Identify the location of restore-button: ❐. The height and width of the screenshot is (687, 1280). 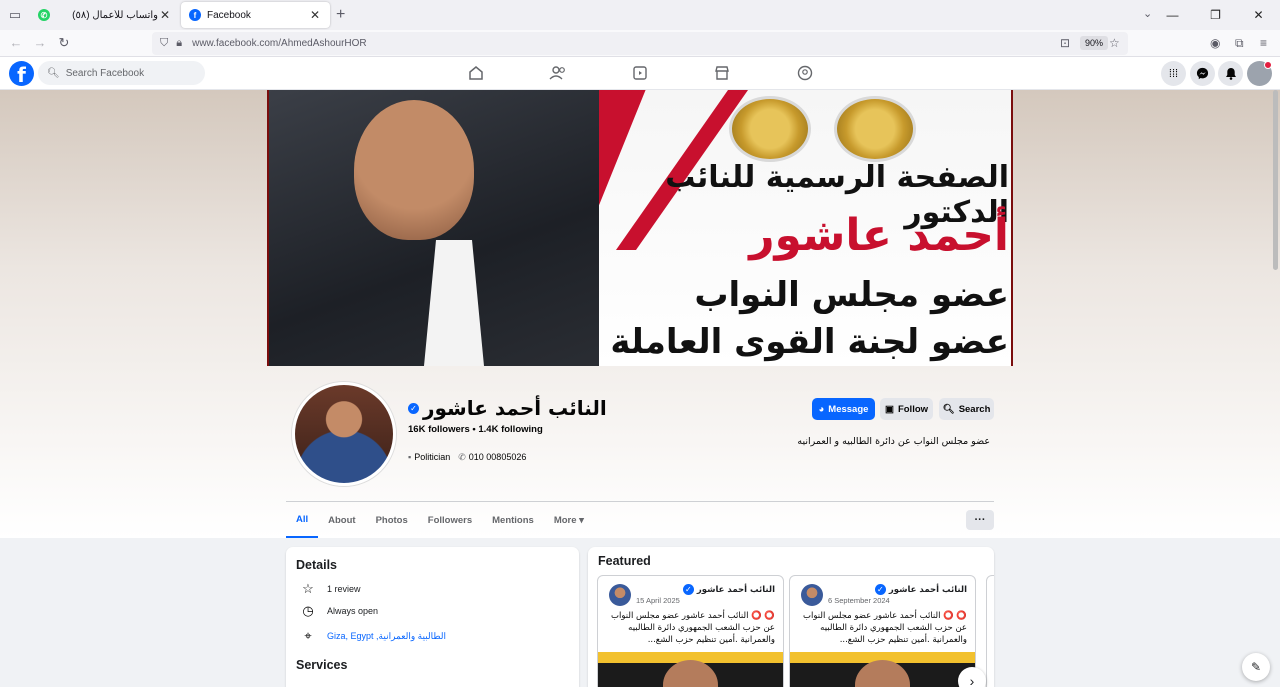
(1215, 15).